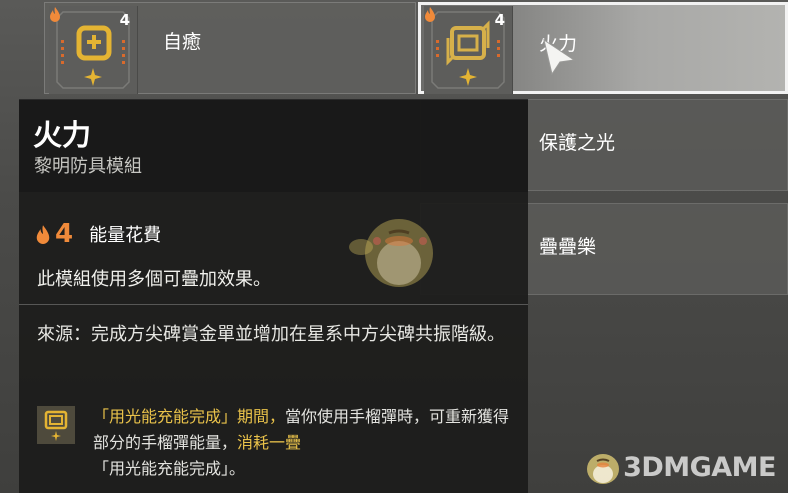 The width and height of the screenshot is (788, 493). What do you see at coordinates (269, 442) in the screenshot?
I see `perk-text-highlight: 消耗一疊` at bounding box center [269, 442].